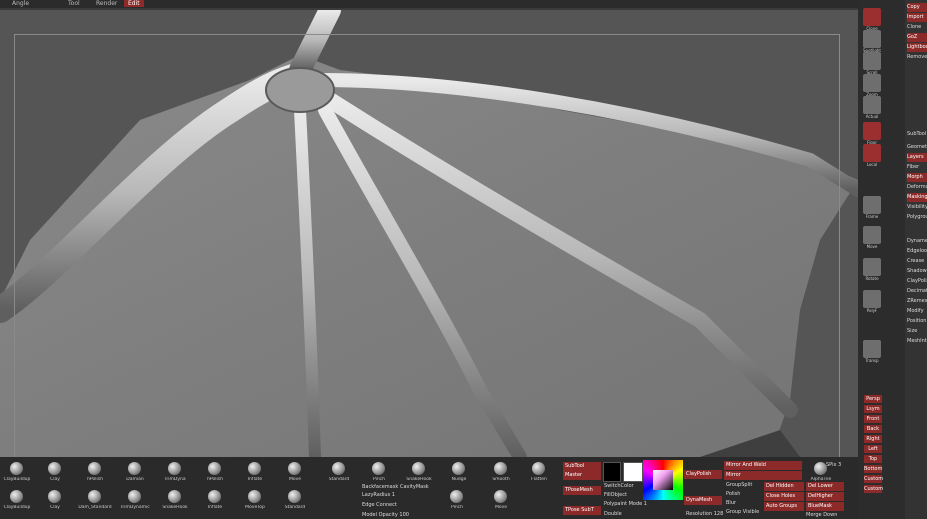  What do you see at coordinates (873, 439) in the screenshot?
I see `view-right-button: Right` at bounding box center [873, 439].